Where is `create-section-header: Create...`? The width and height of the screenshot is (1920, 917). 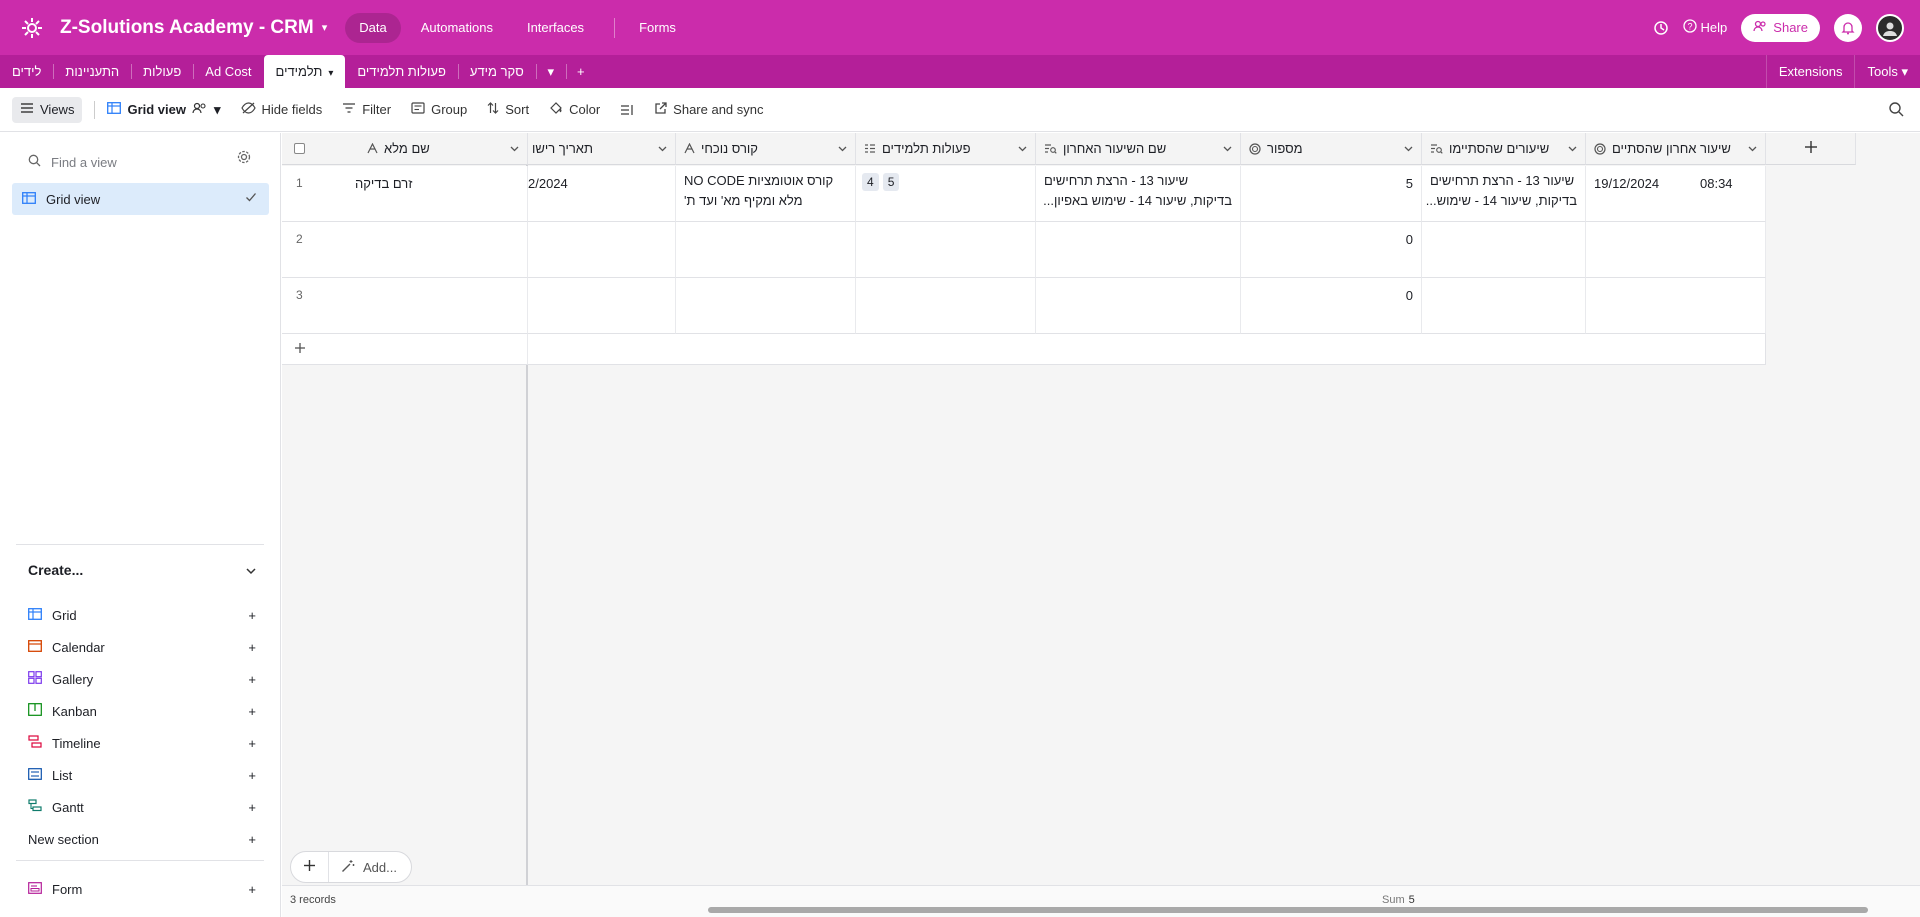
create-section-header: Create... is located at coordinates (142, 570).